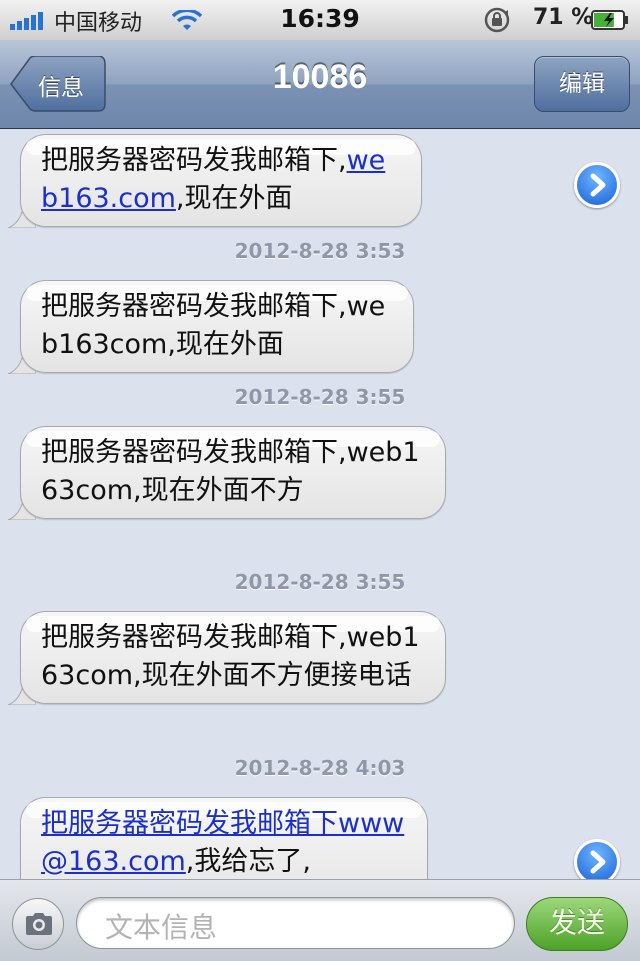 The height and width of the screenshot is (961, 640). I want to click on battery-charging-icon, so click(609, 20).